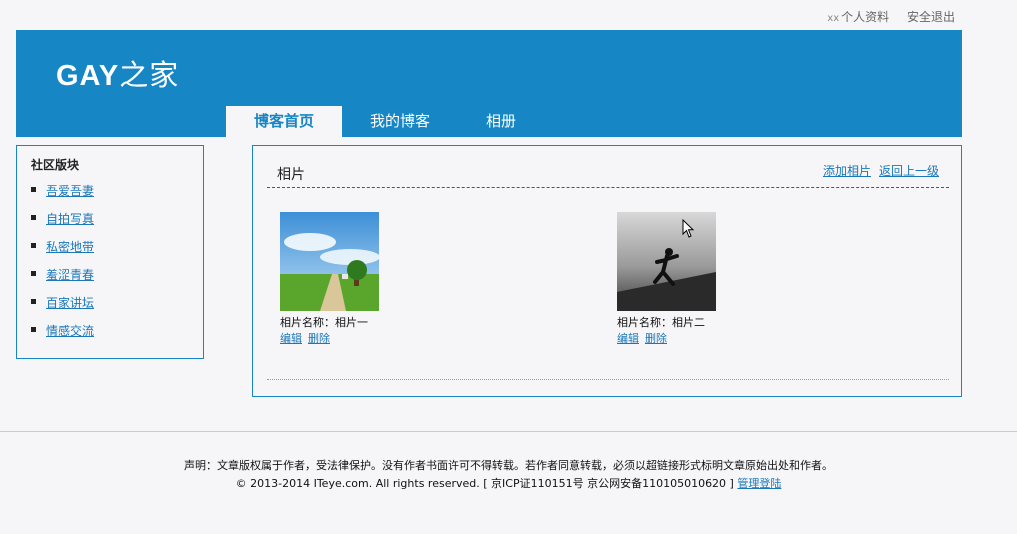  I want to click on bottom-divider, so click(608, 379).